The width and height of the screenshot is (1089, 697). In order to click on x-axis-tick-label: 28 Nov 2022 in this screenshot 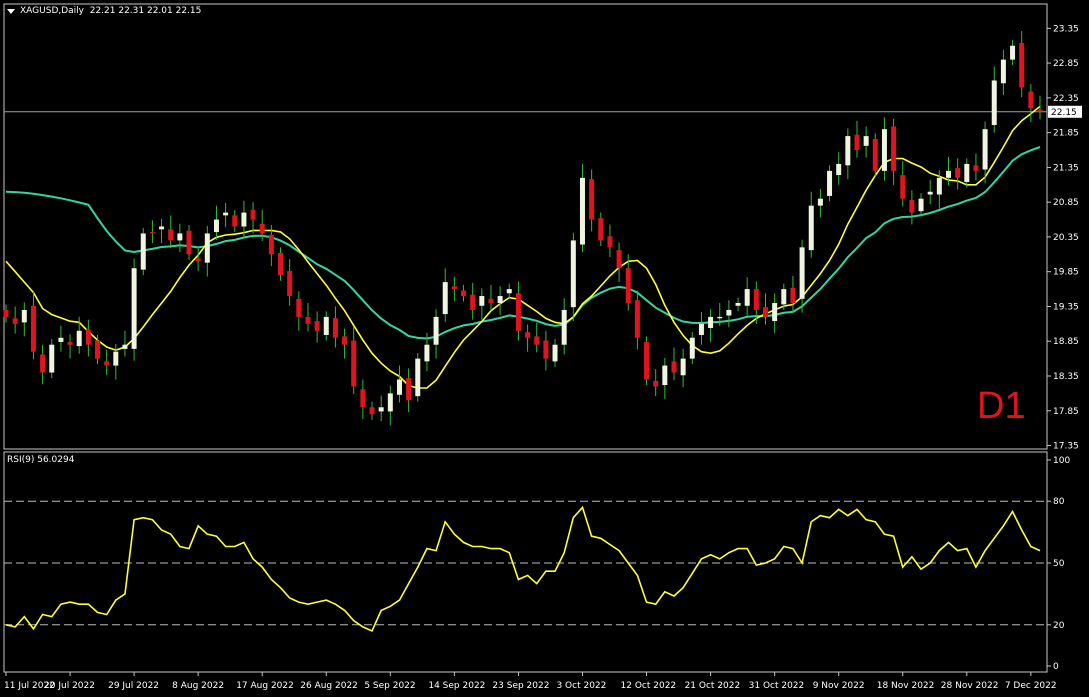, I will do `click(970, 686)`.